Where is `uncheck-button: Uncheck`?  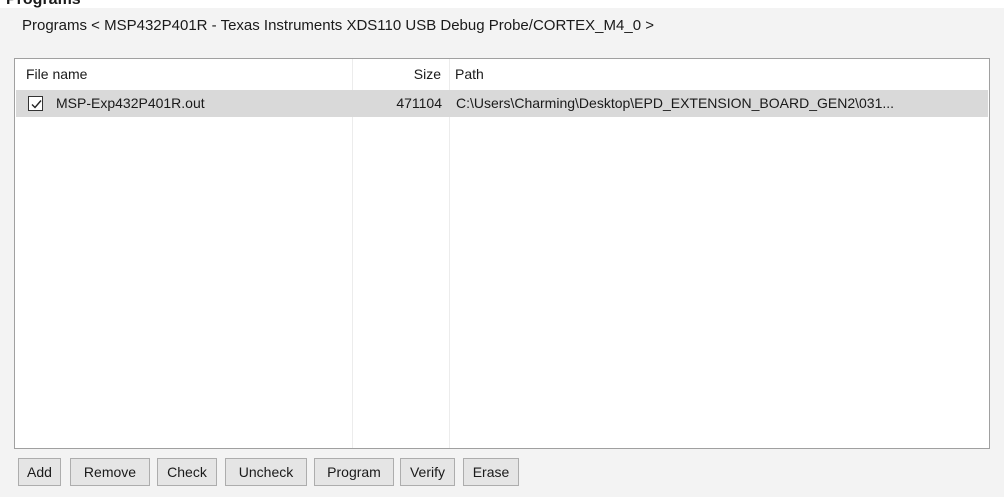
uncheck-button: Uncheck is located at coordinates (266, 472).